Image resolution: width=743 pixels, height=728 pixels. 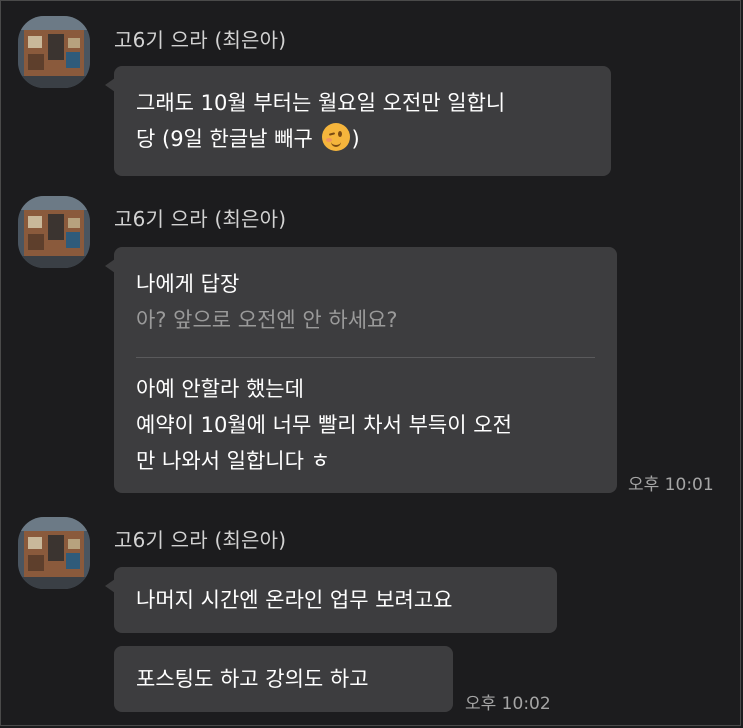 I want to click on timestamp: 오후 10:02, so click(x=508, y=704).